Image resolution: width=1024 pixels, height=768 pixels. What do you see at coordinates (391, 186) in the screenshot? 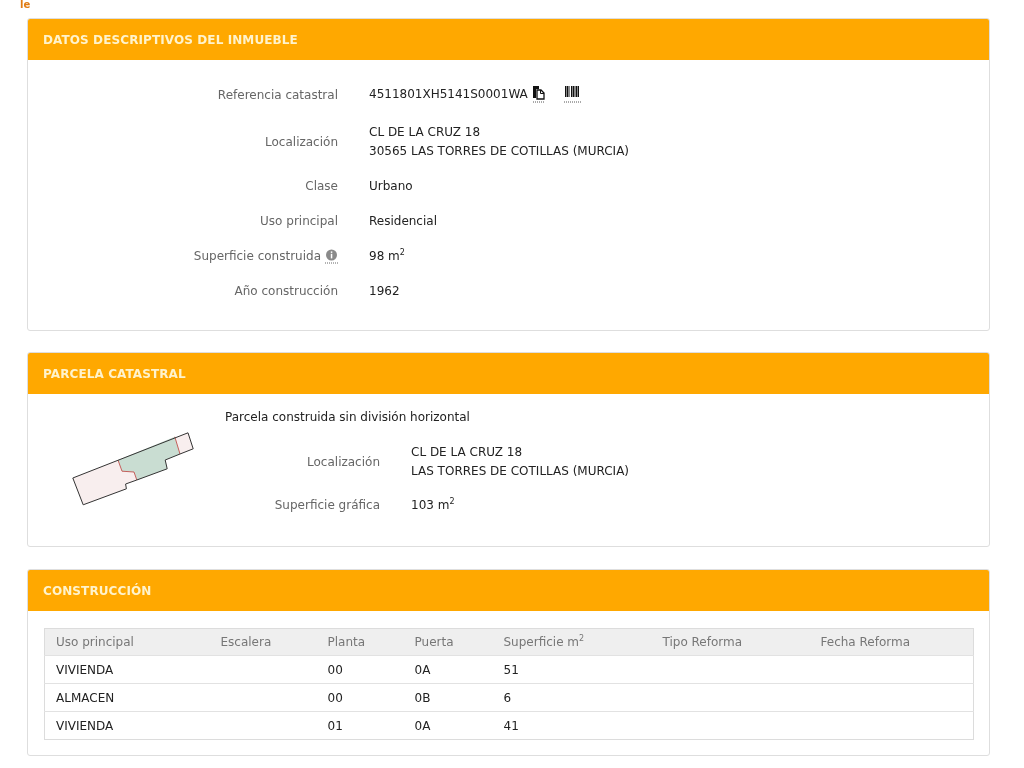
I see `field-value: Urbano` at bounding box center [391, 186].